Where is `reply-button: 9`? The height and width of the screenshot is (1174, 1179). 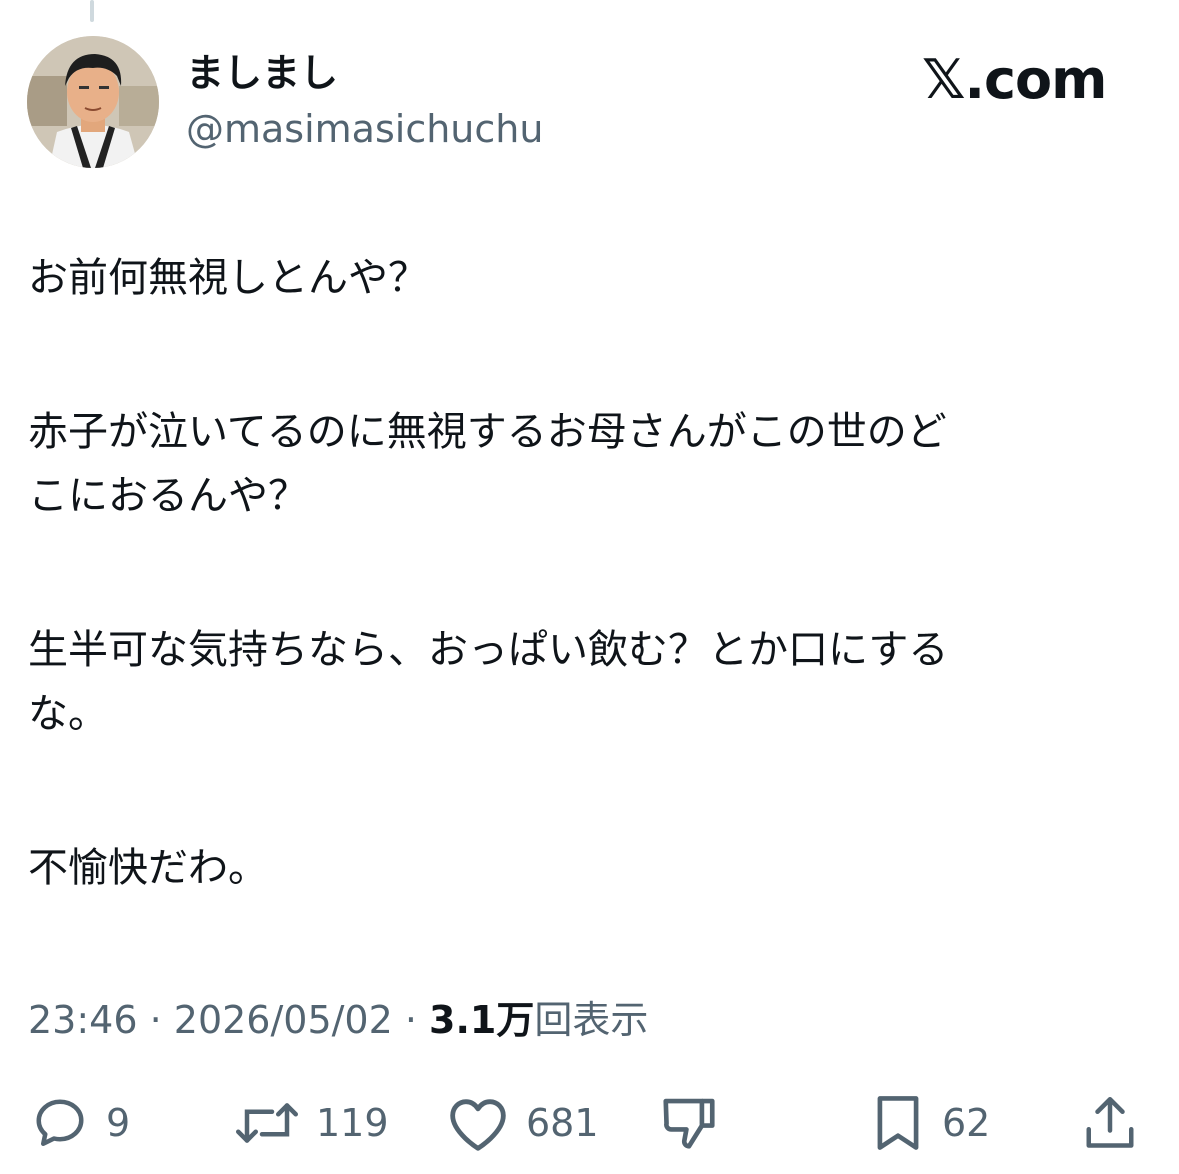 reply-button: 9 is located at coordinates (80, 1123).